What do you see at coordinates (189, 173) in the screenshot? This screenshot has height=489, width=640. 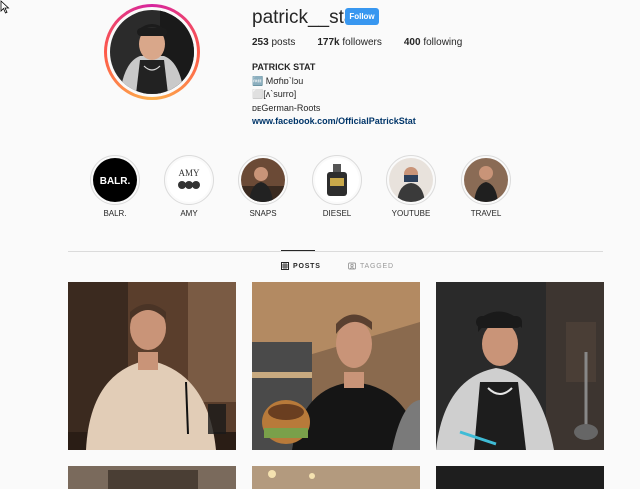 I see `amy-logo-text: AMY` at bounding box center [189, 173].